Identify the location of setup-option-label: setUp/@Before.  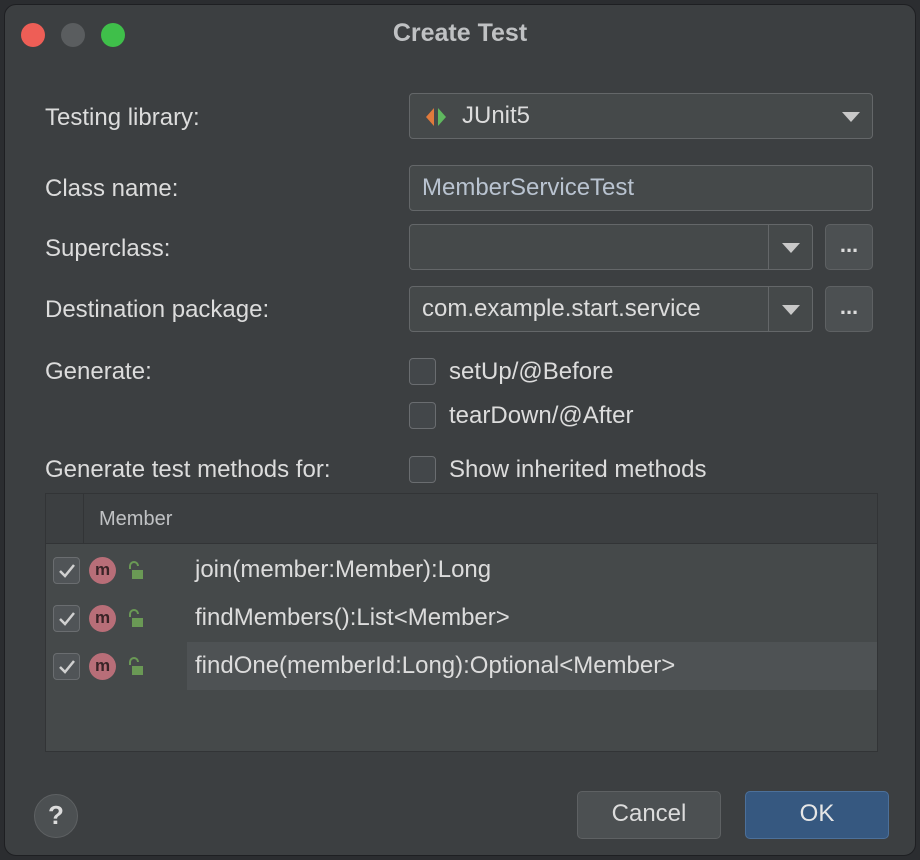
(531, 371).